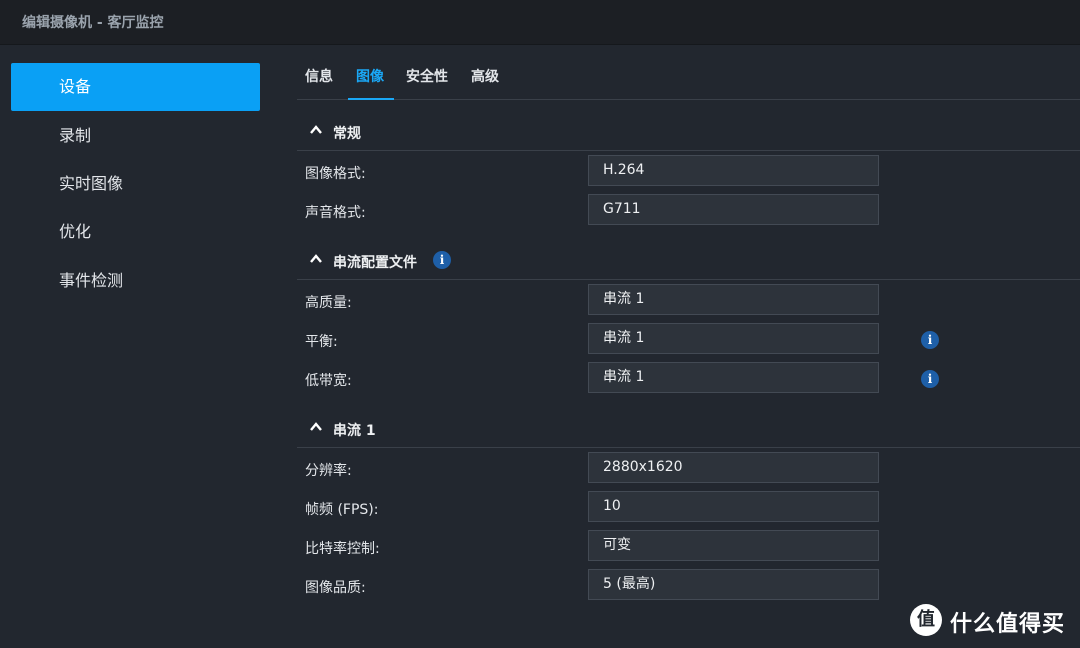  I want to click on field-label-high-quality: 高质量:, so click(328, 303).